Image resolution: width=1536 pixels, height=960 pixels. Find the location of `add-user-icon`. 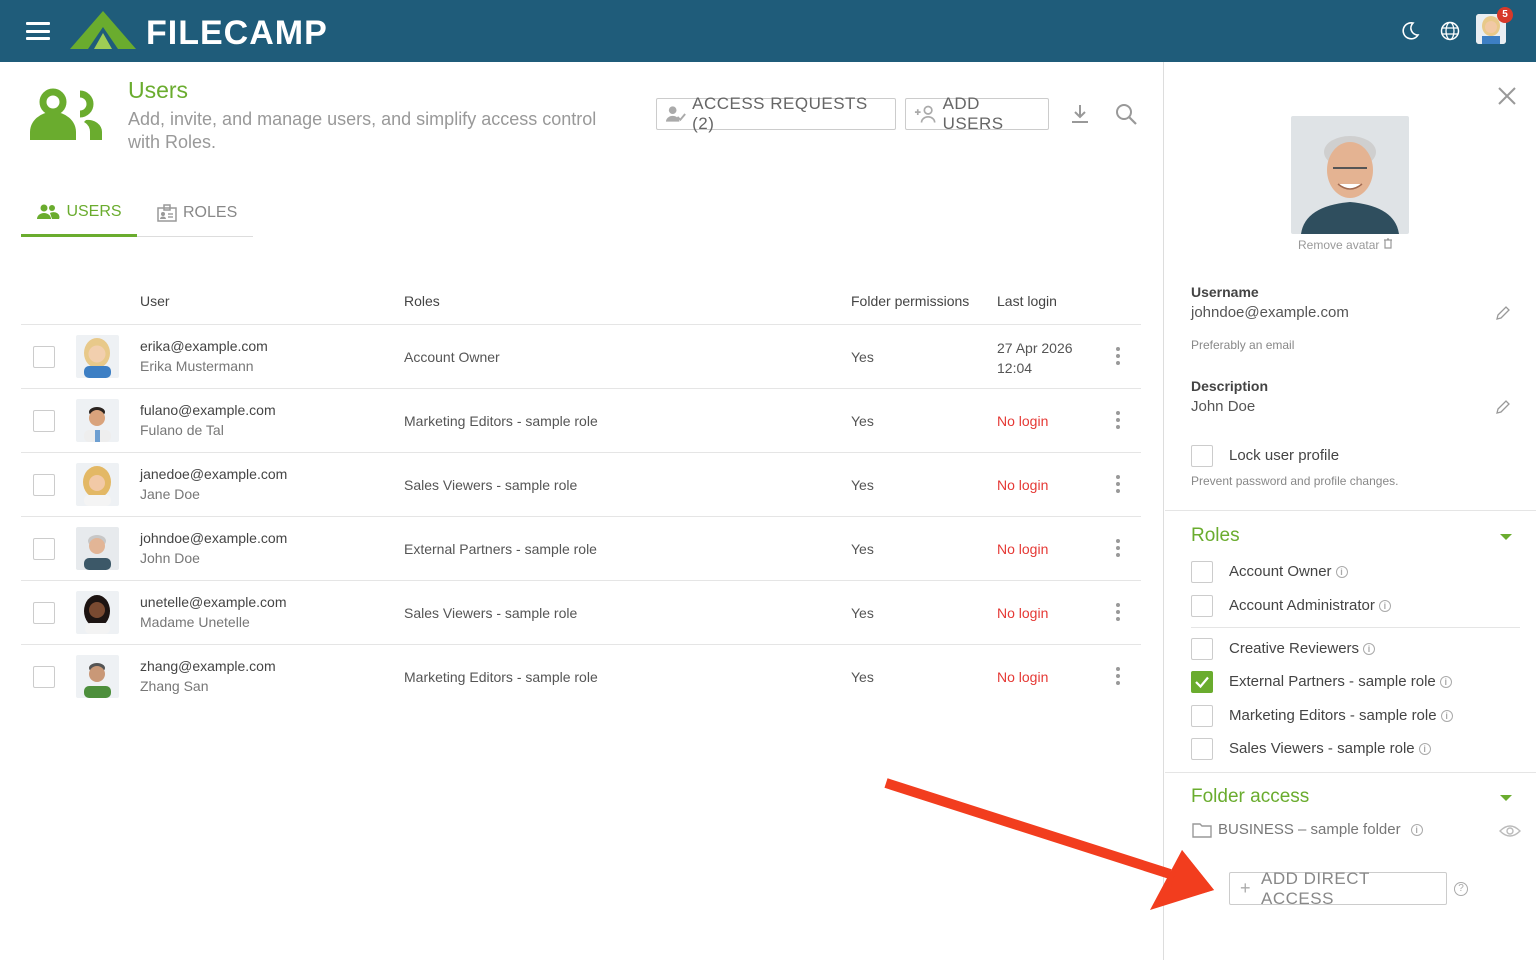

add-user-icon is located at coordinates (925, 114).